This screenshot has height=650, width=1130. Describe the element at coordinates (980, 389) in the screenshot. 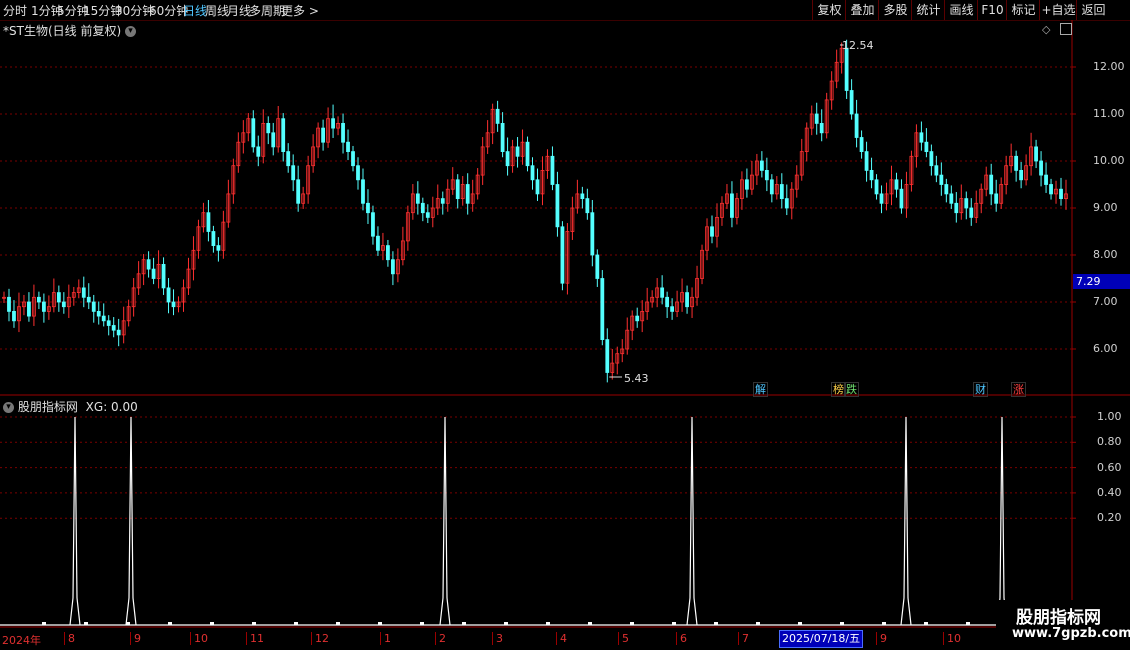

I see `event-mark-3: 财` at that location.